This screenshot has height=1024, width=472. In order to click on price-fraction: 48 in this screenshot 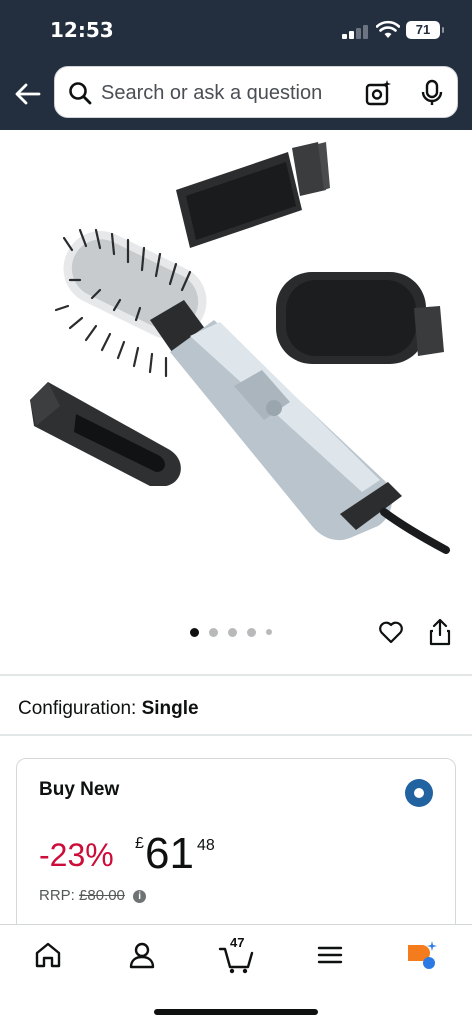, I will do `click(206, 845)`.